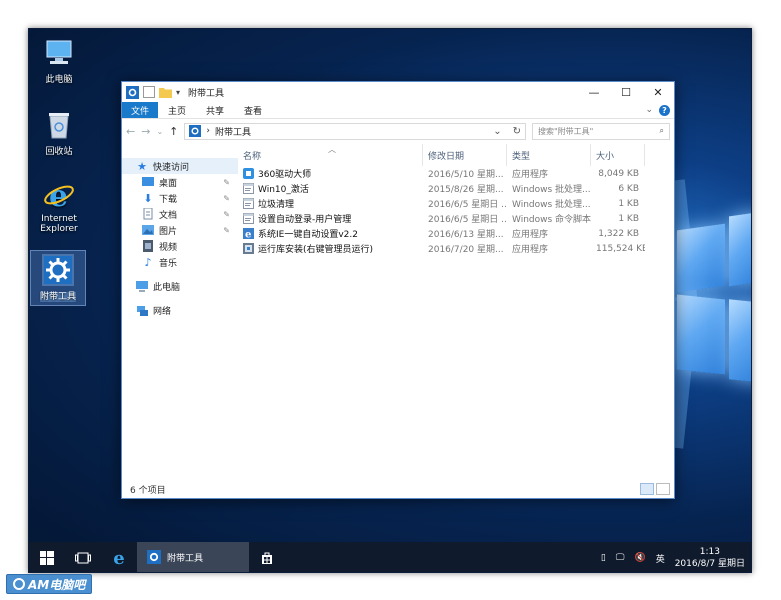  I want to click on close-button: ✕, so click(658, 92).